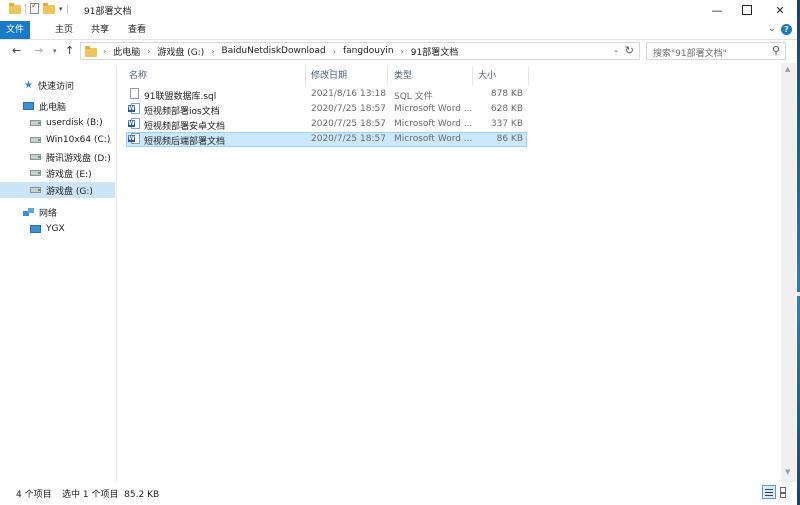  Describe the element at coordinates (398, 10) in the screenshot. I see `title-bar: ▾ 91部署文档 — ✕` at that location.